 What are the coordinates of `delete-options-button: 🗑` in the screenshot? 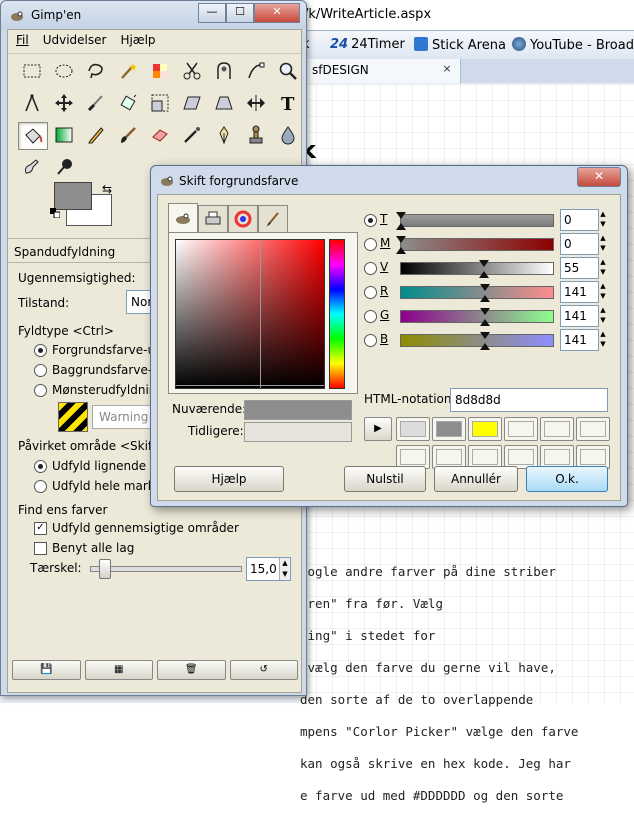 It's located at (191, 670).